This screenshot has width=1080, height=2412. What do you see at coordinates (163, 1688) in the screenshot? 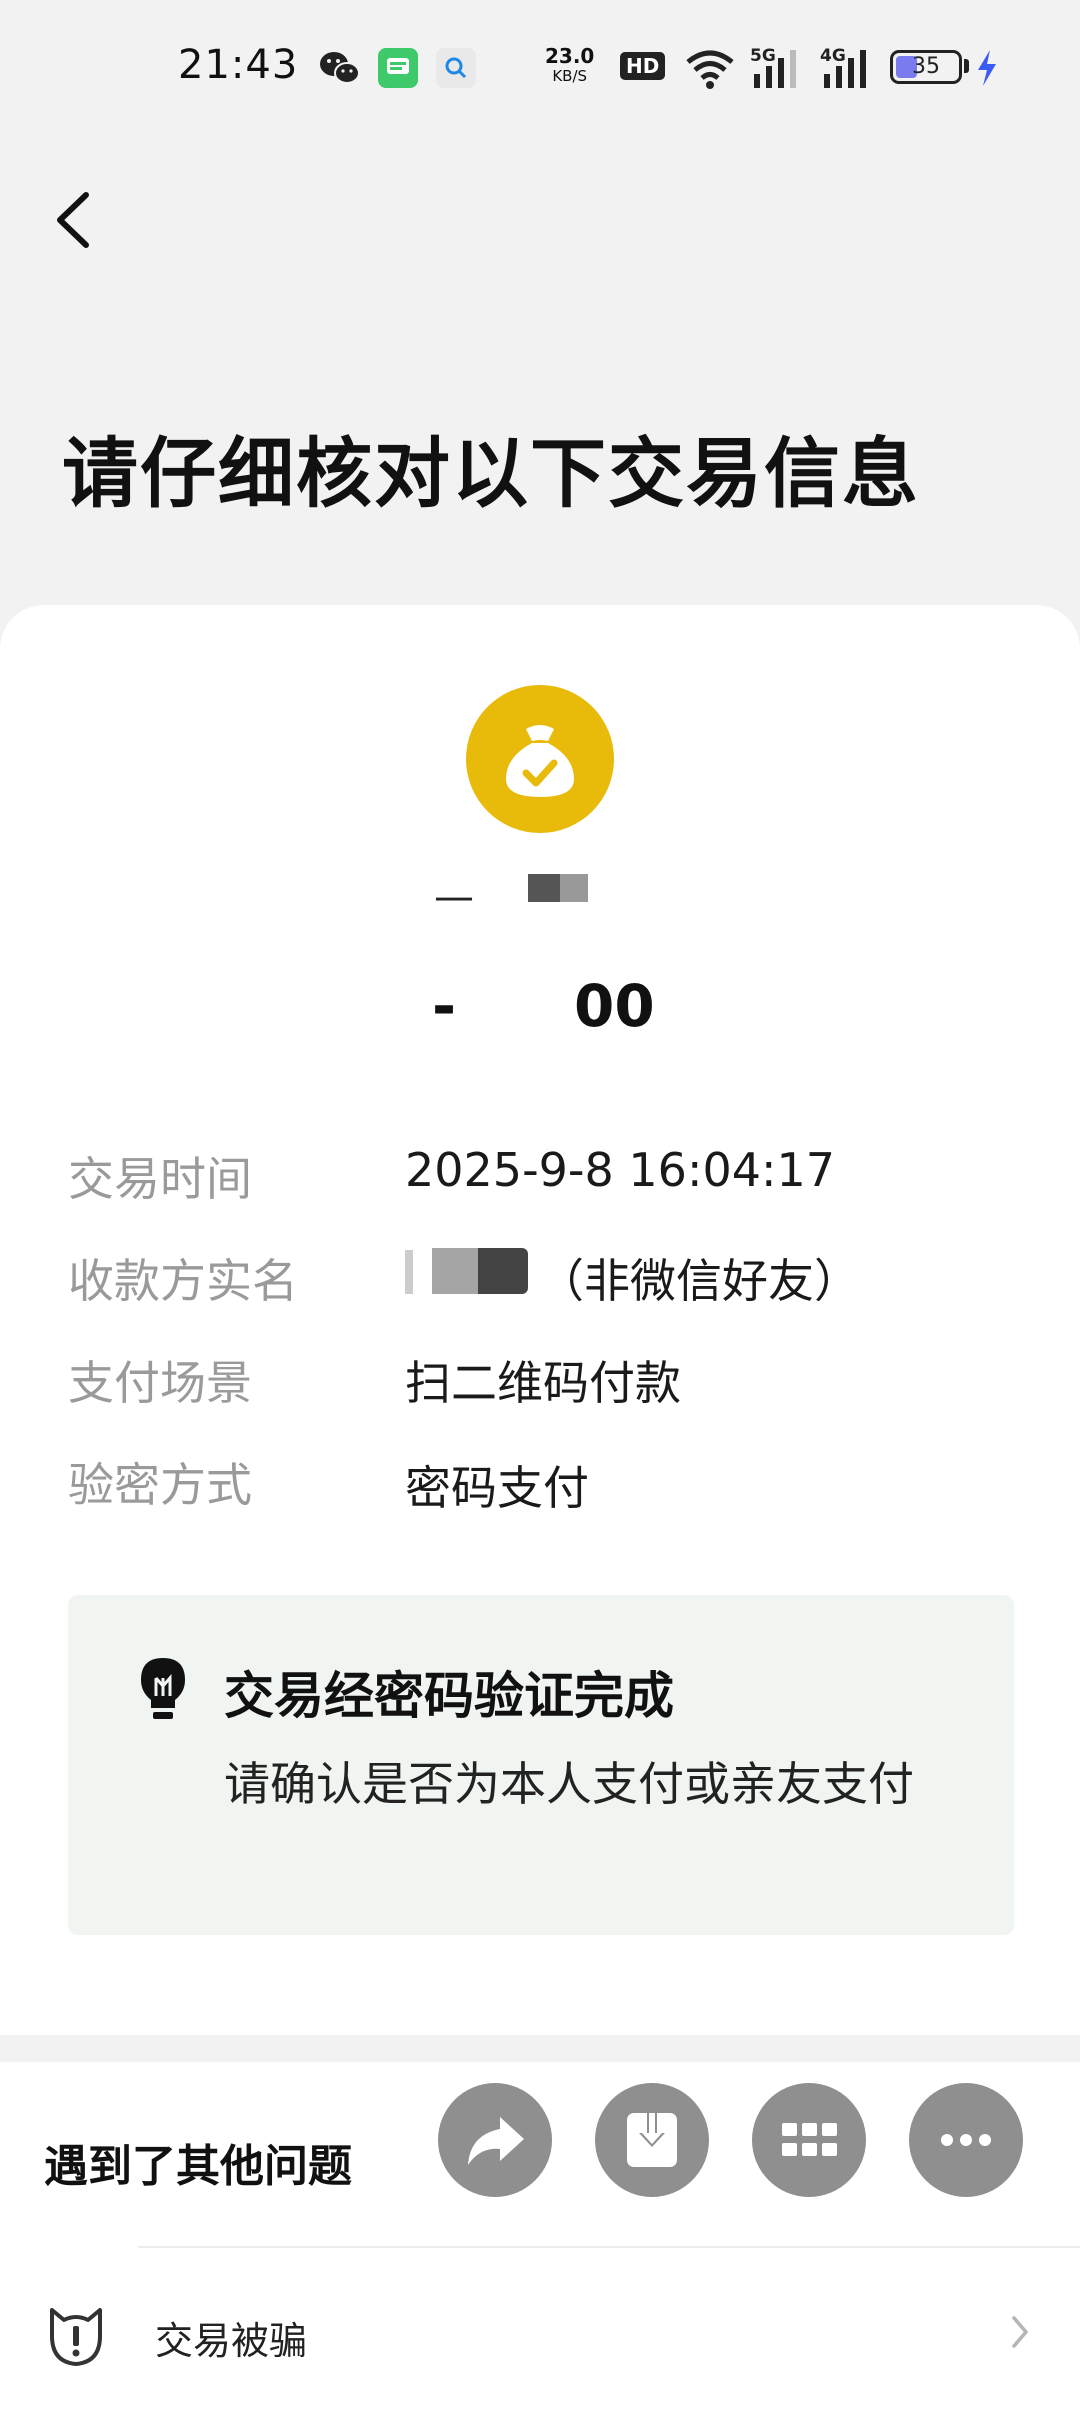
I see `lightbulb-icon` at bounding box center [163, 1688].